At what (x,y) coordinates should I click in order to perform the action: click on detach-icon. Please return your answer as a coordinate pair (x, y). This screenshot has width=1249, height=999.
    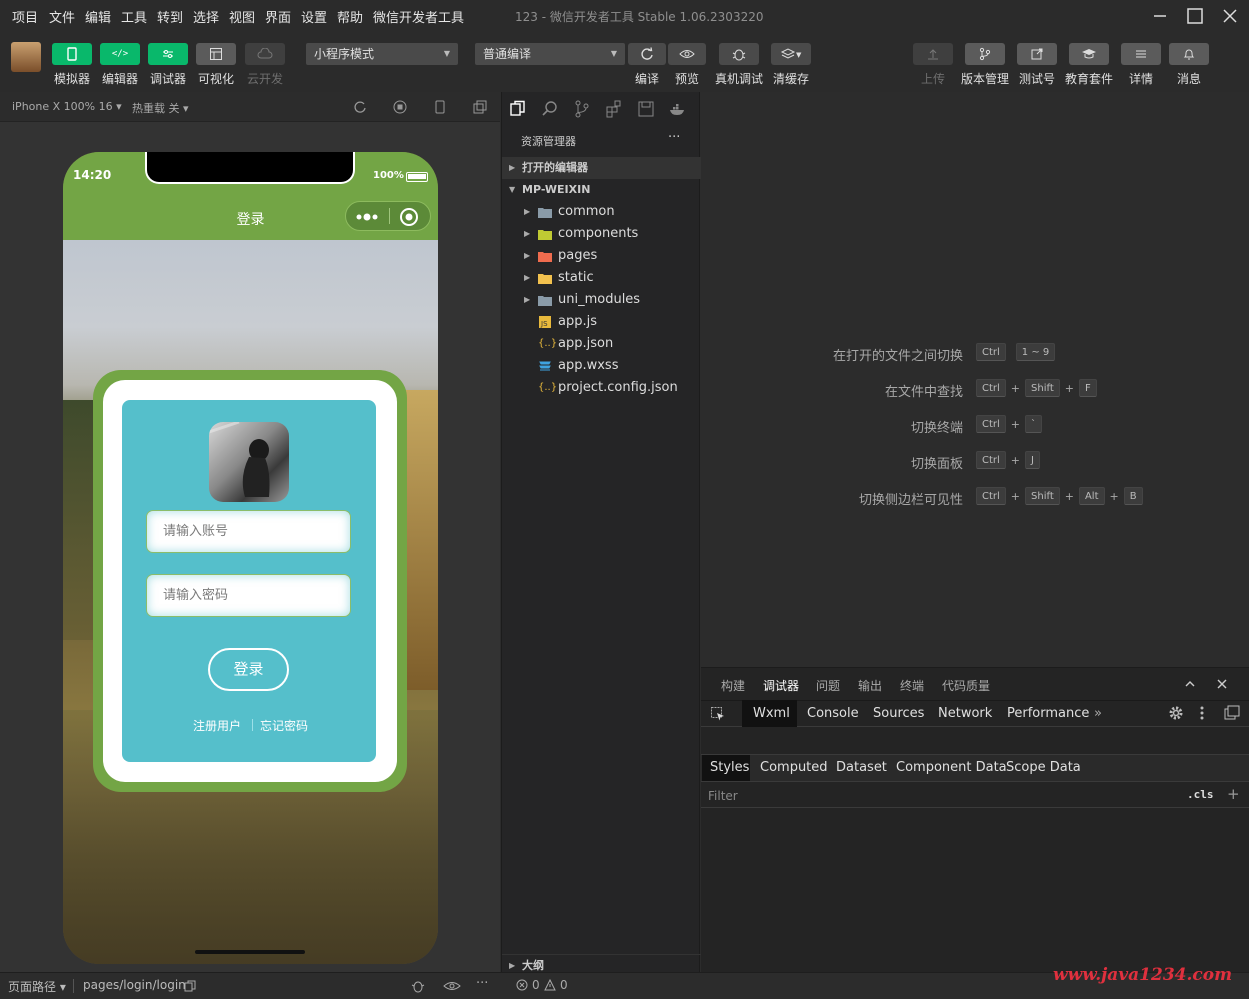
    Looking at the image, I should click on (480, 107).